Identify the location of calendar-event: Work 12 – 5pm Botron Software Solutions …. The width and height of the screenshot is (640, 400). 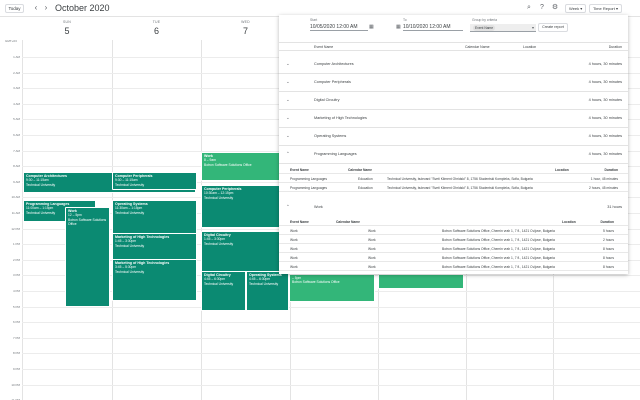
(87, 257).